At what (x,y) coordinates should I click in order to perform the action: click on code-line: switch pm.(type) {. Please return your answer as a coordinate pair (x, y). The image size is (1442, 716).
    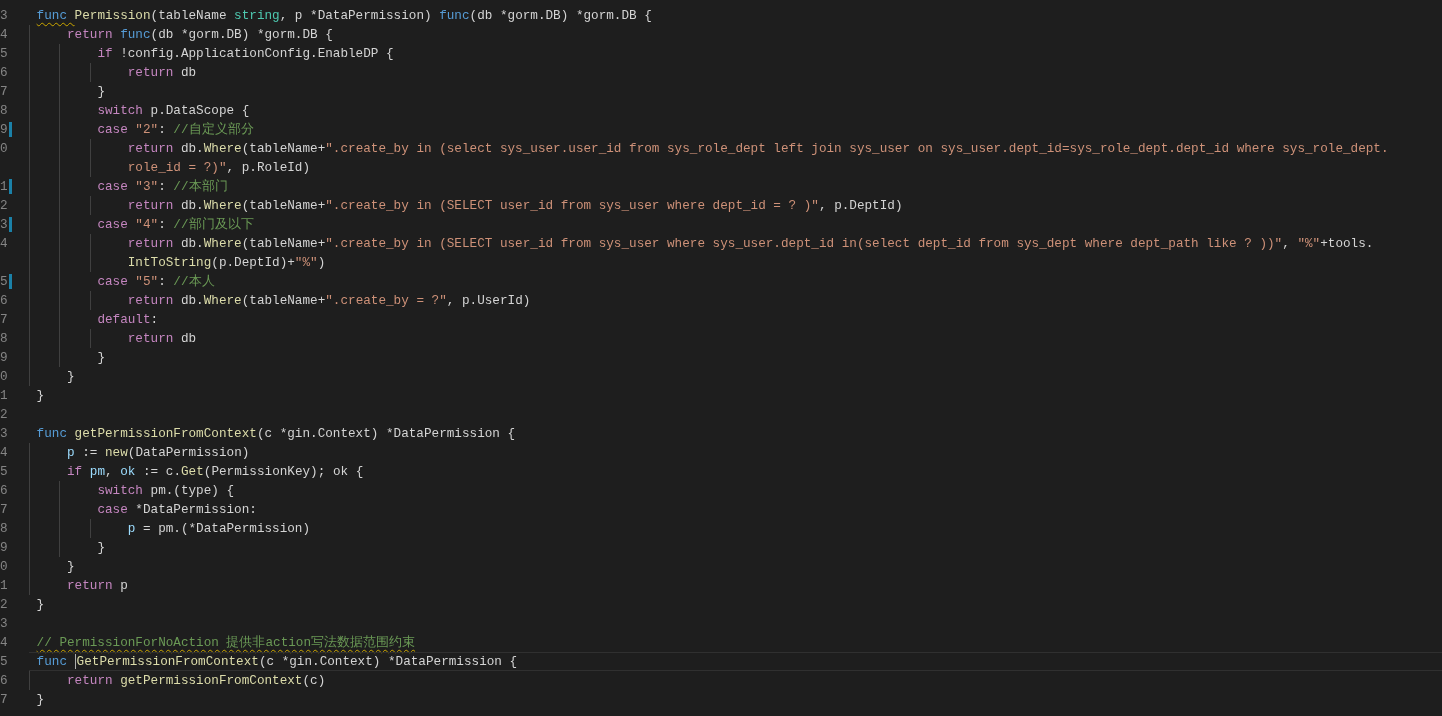
    Looking at the image, I should click on (735, 490).